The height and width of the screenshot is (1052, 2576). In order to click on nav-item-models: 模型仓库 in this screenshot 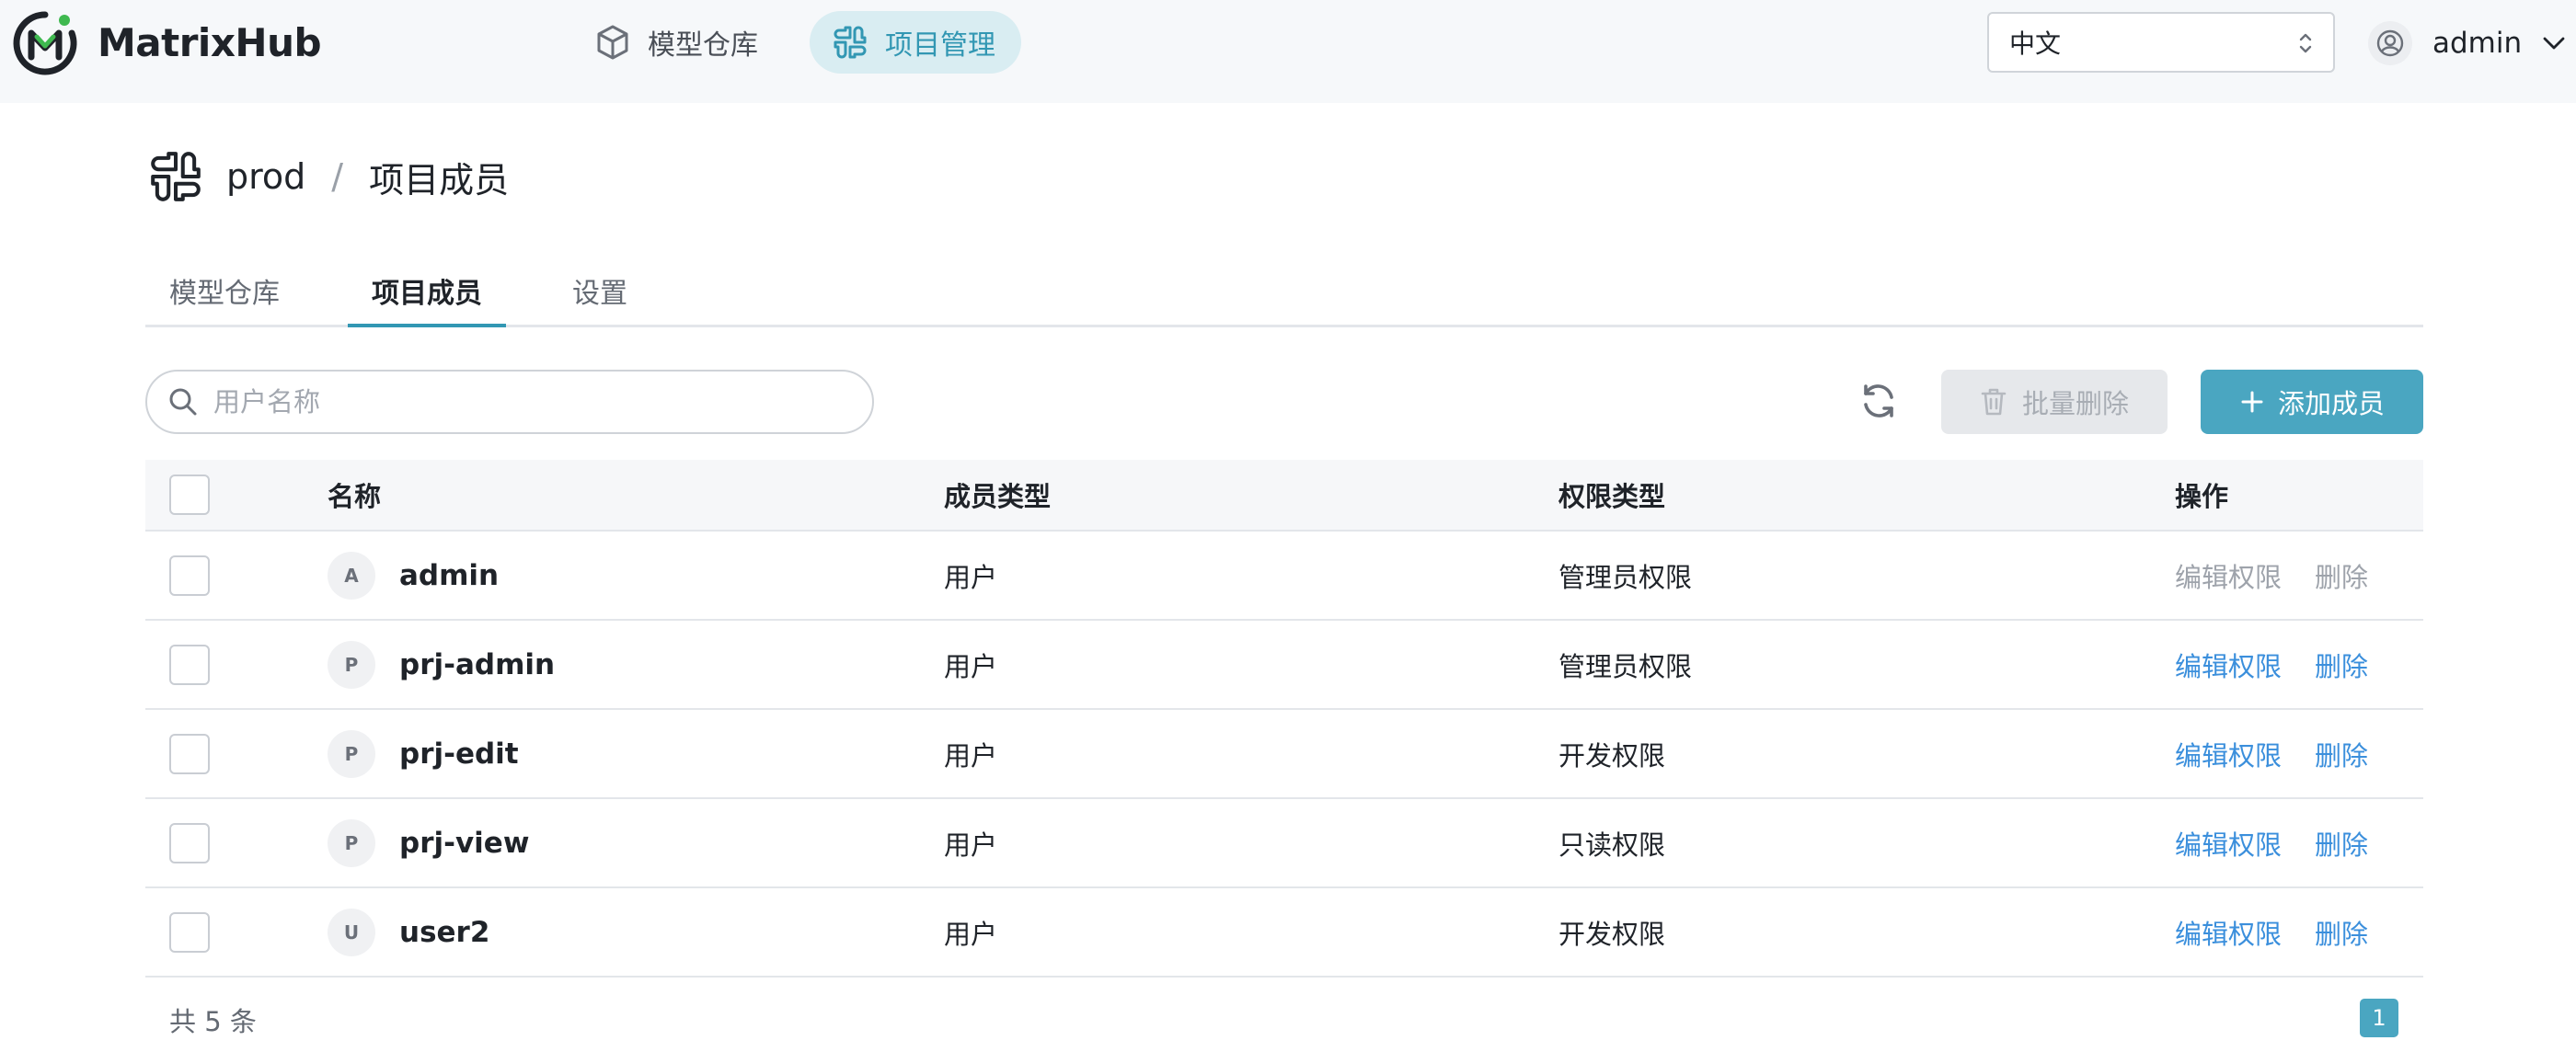, I will do `click(678, 42)`.